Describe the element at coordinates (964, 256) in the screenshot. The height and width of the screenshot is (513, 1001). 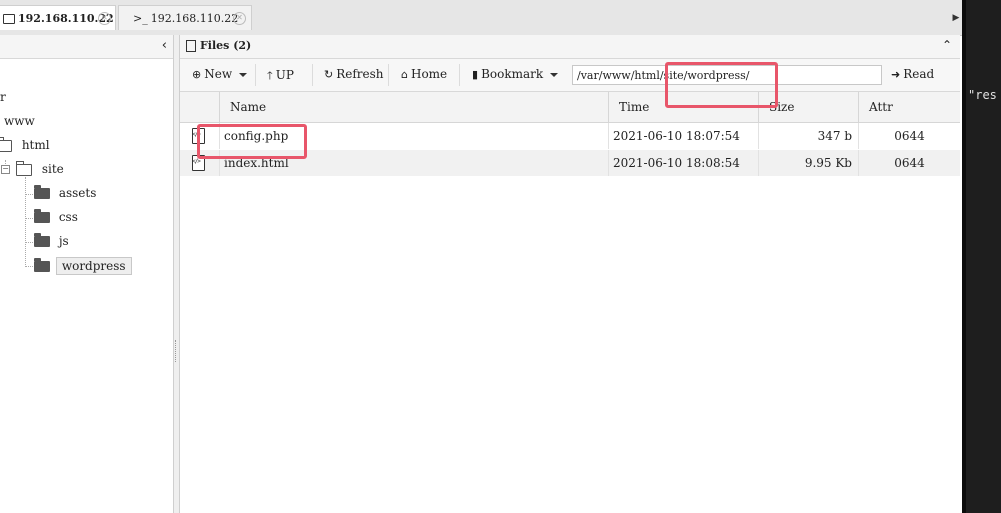
I see `terminal-border` at that location.